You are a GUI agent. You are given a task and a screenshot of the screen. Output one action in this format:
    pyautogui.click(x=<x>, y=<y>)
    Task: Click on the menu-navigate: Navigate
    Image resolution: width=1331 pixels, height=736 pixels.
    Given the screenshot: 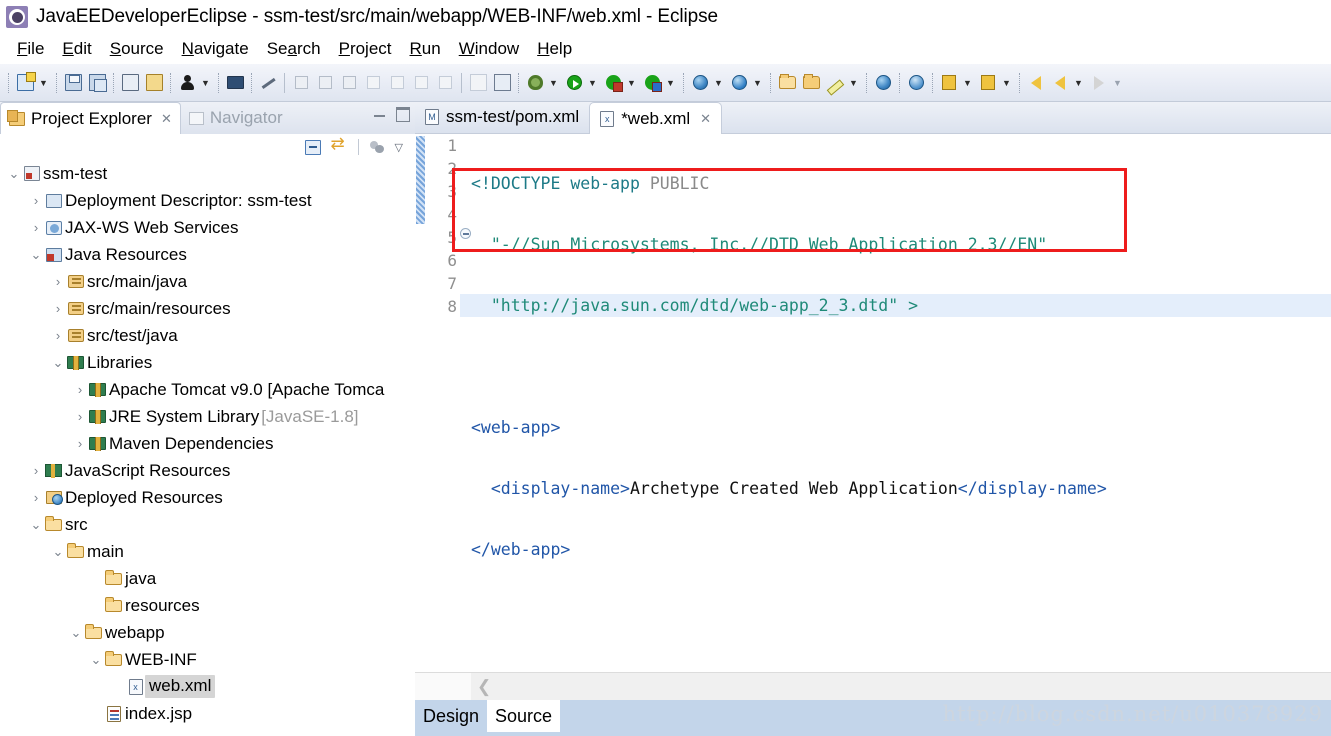 What is the action you would take?
    pyautogui.click(x=215, y=49)
    